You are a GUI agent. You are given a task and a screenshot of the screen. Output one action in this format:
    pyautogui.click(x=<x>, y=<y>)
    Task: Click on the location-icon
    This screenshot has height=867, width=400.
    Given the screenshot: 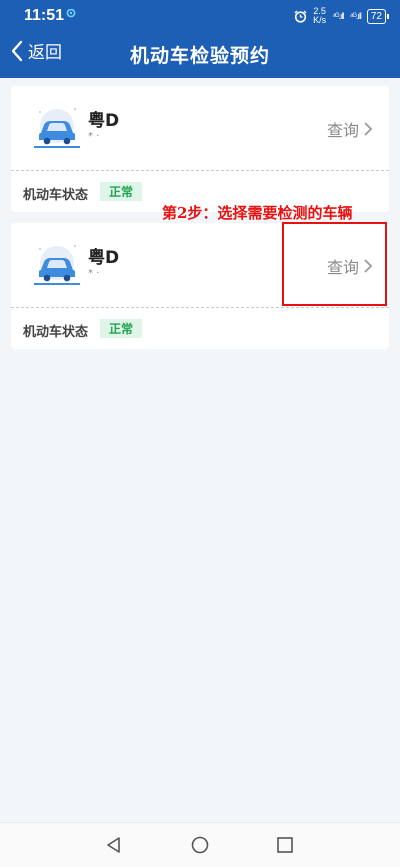 What is the action you would take?
    pyautogui.click(x=71, y=13)
    